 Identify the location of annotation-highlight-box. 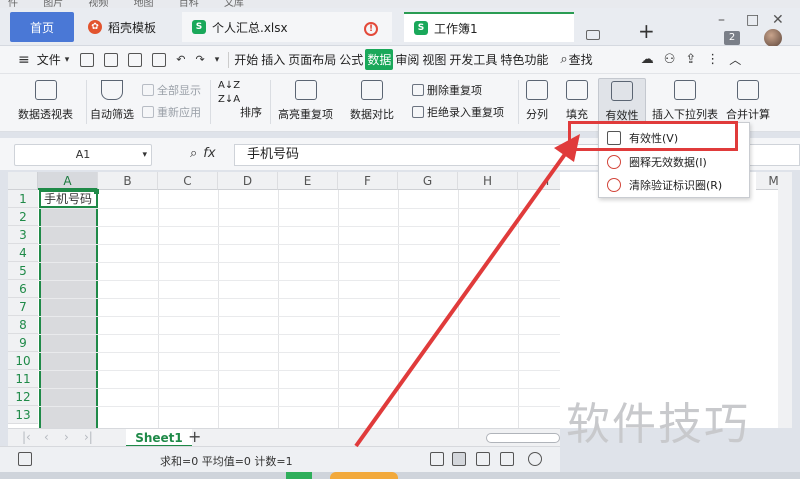
(653, 136).